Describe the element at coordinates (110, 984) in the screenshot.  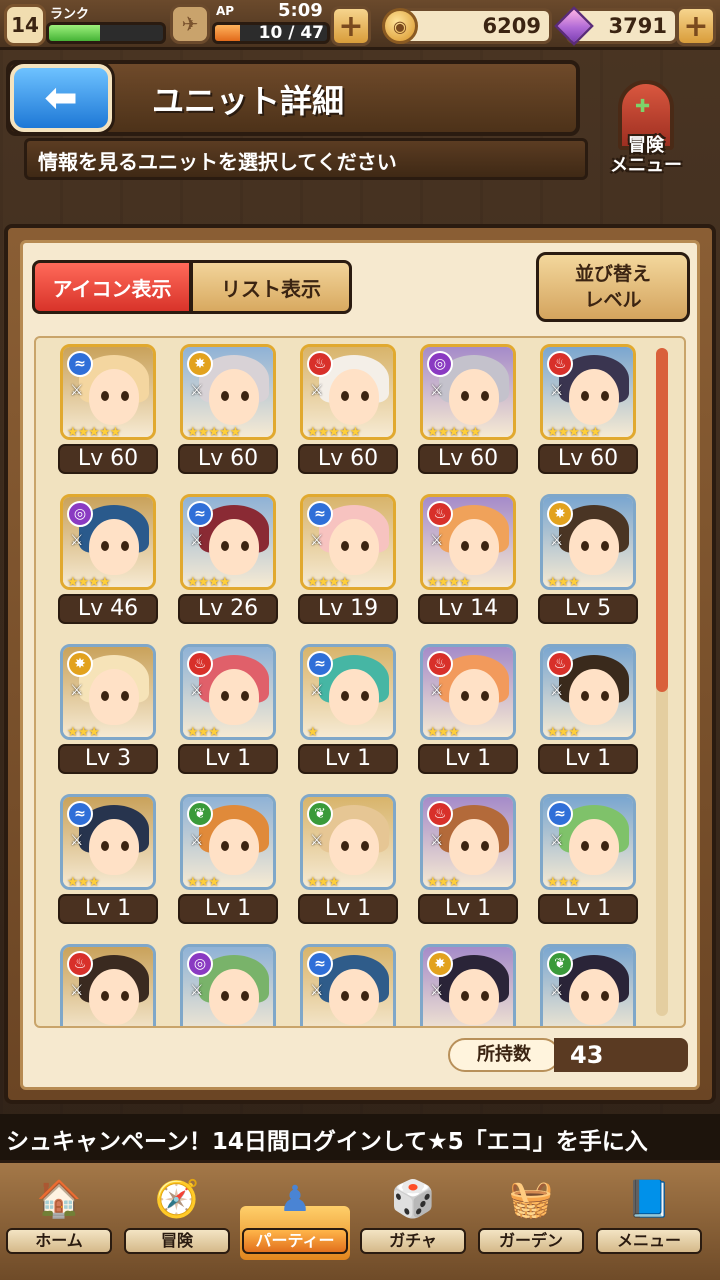
I see `unit-card: ♨ ⚔` at that location.